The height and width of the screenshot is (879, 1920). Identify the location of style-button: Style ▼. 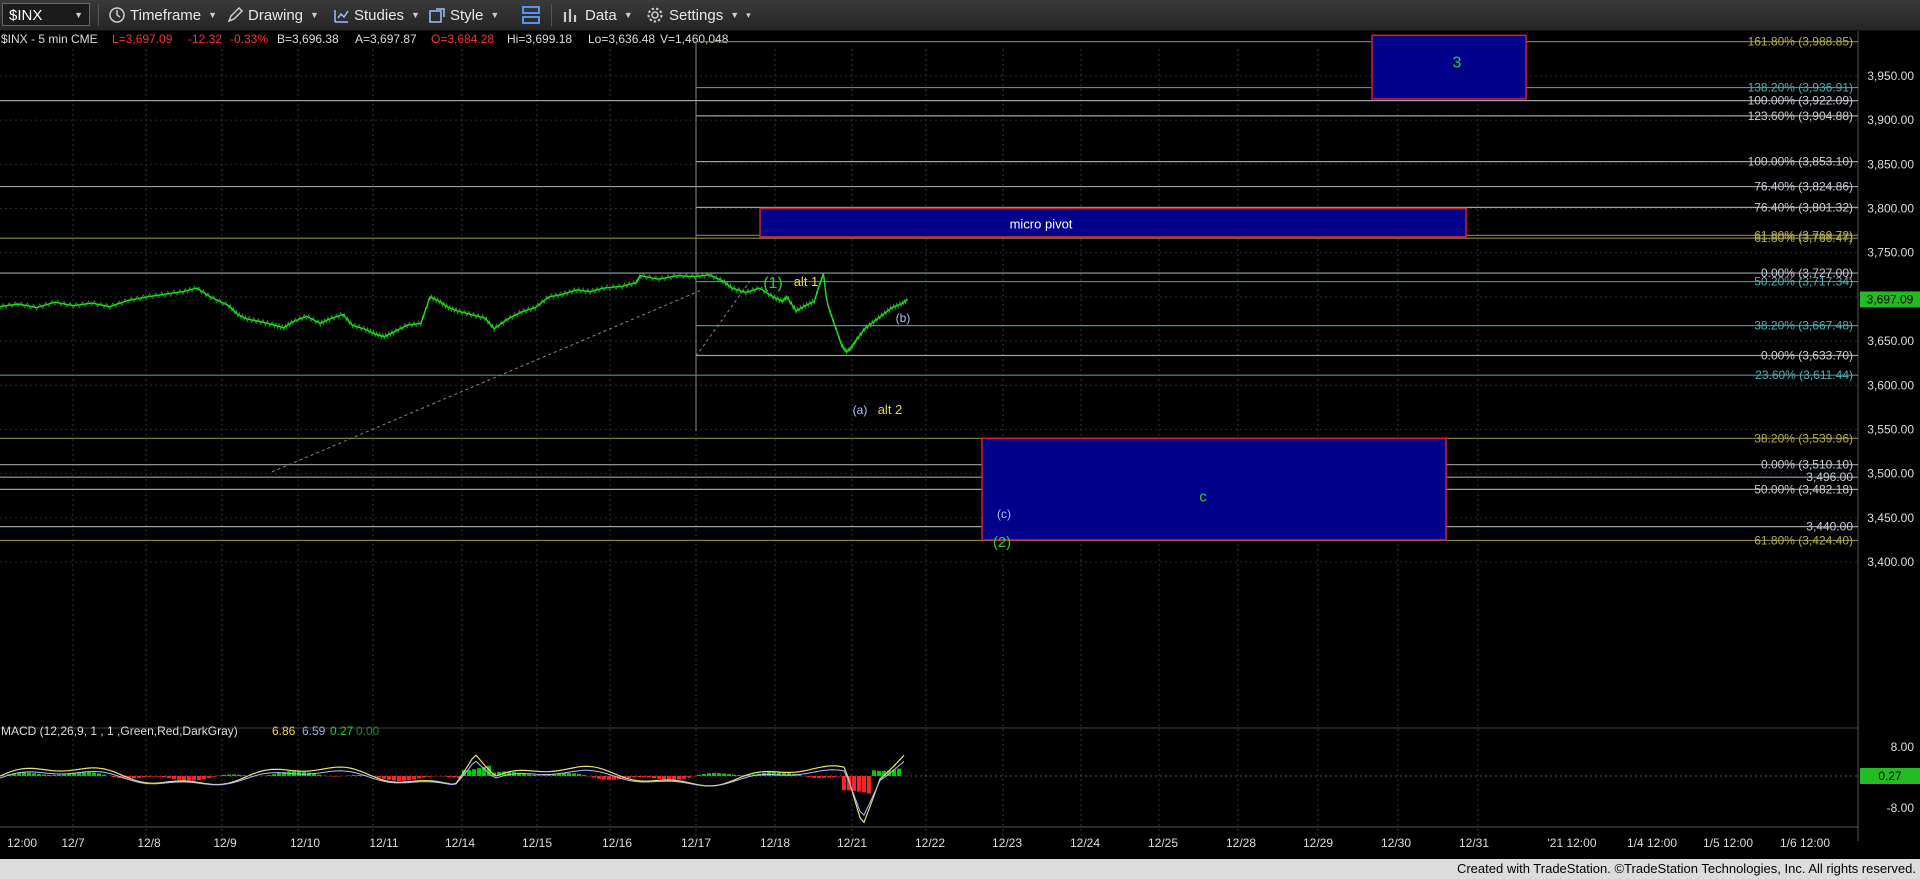
(463, 15).